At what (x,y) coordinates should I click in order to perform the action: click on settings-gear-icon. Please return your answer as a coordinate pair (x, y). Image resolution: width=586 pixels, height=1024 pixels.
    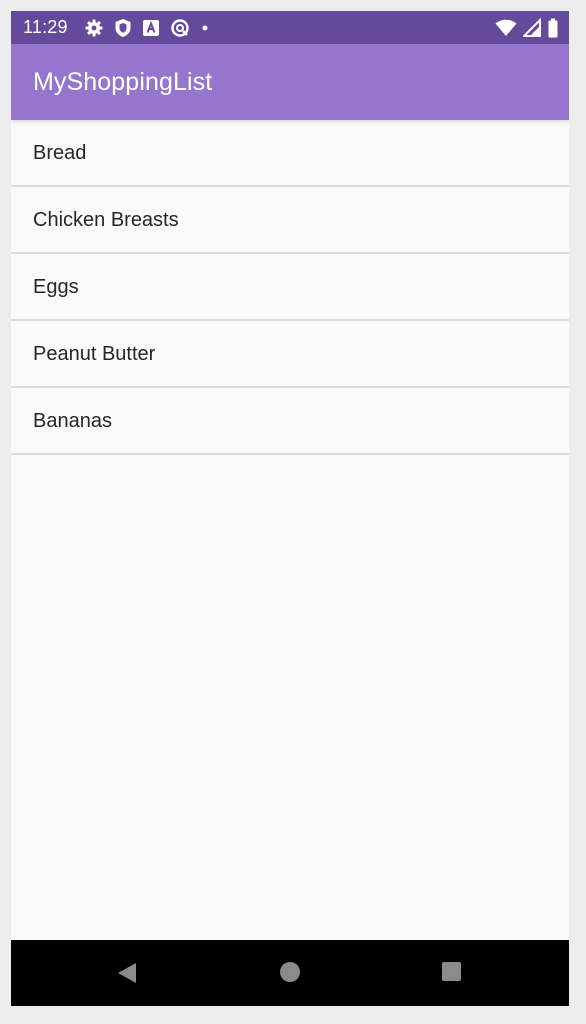
    Looking at the image, I should click on (94, 28).